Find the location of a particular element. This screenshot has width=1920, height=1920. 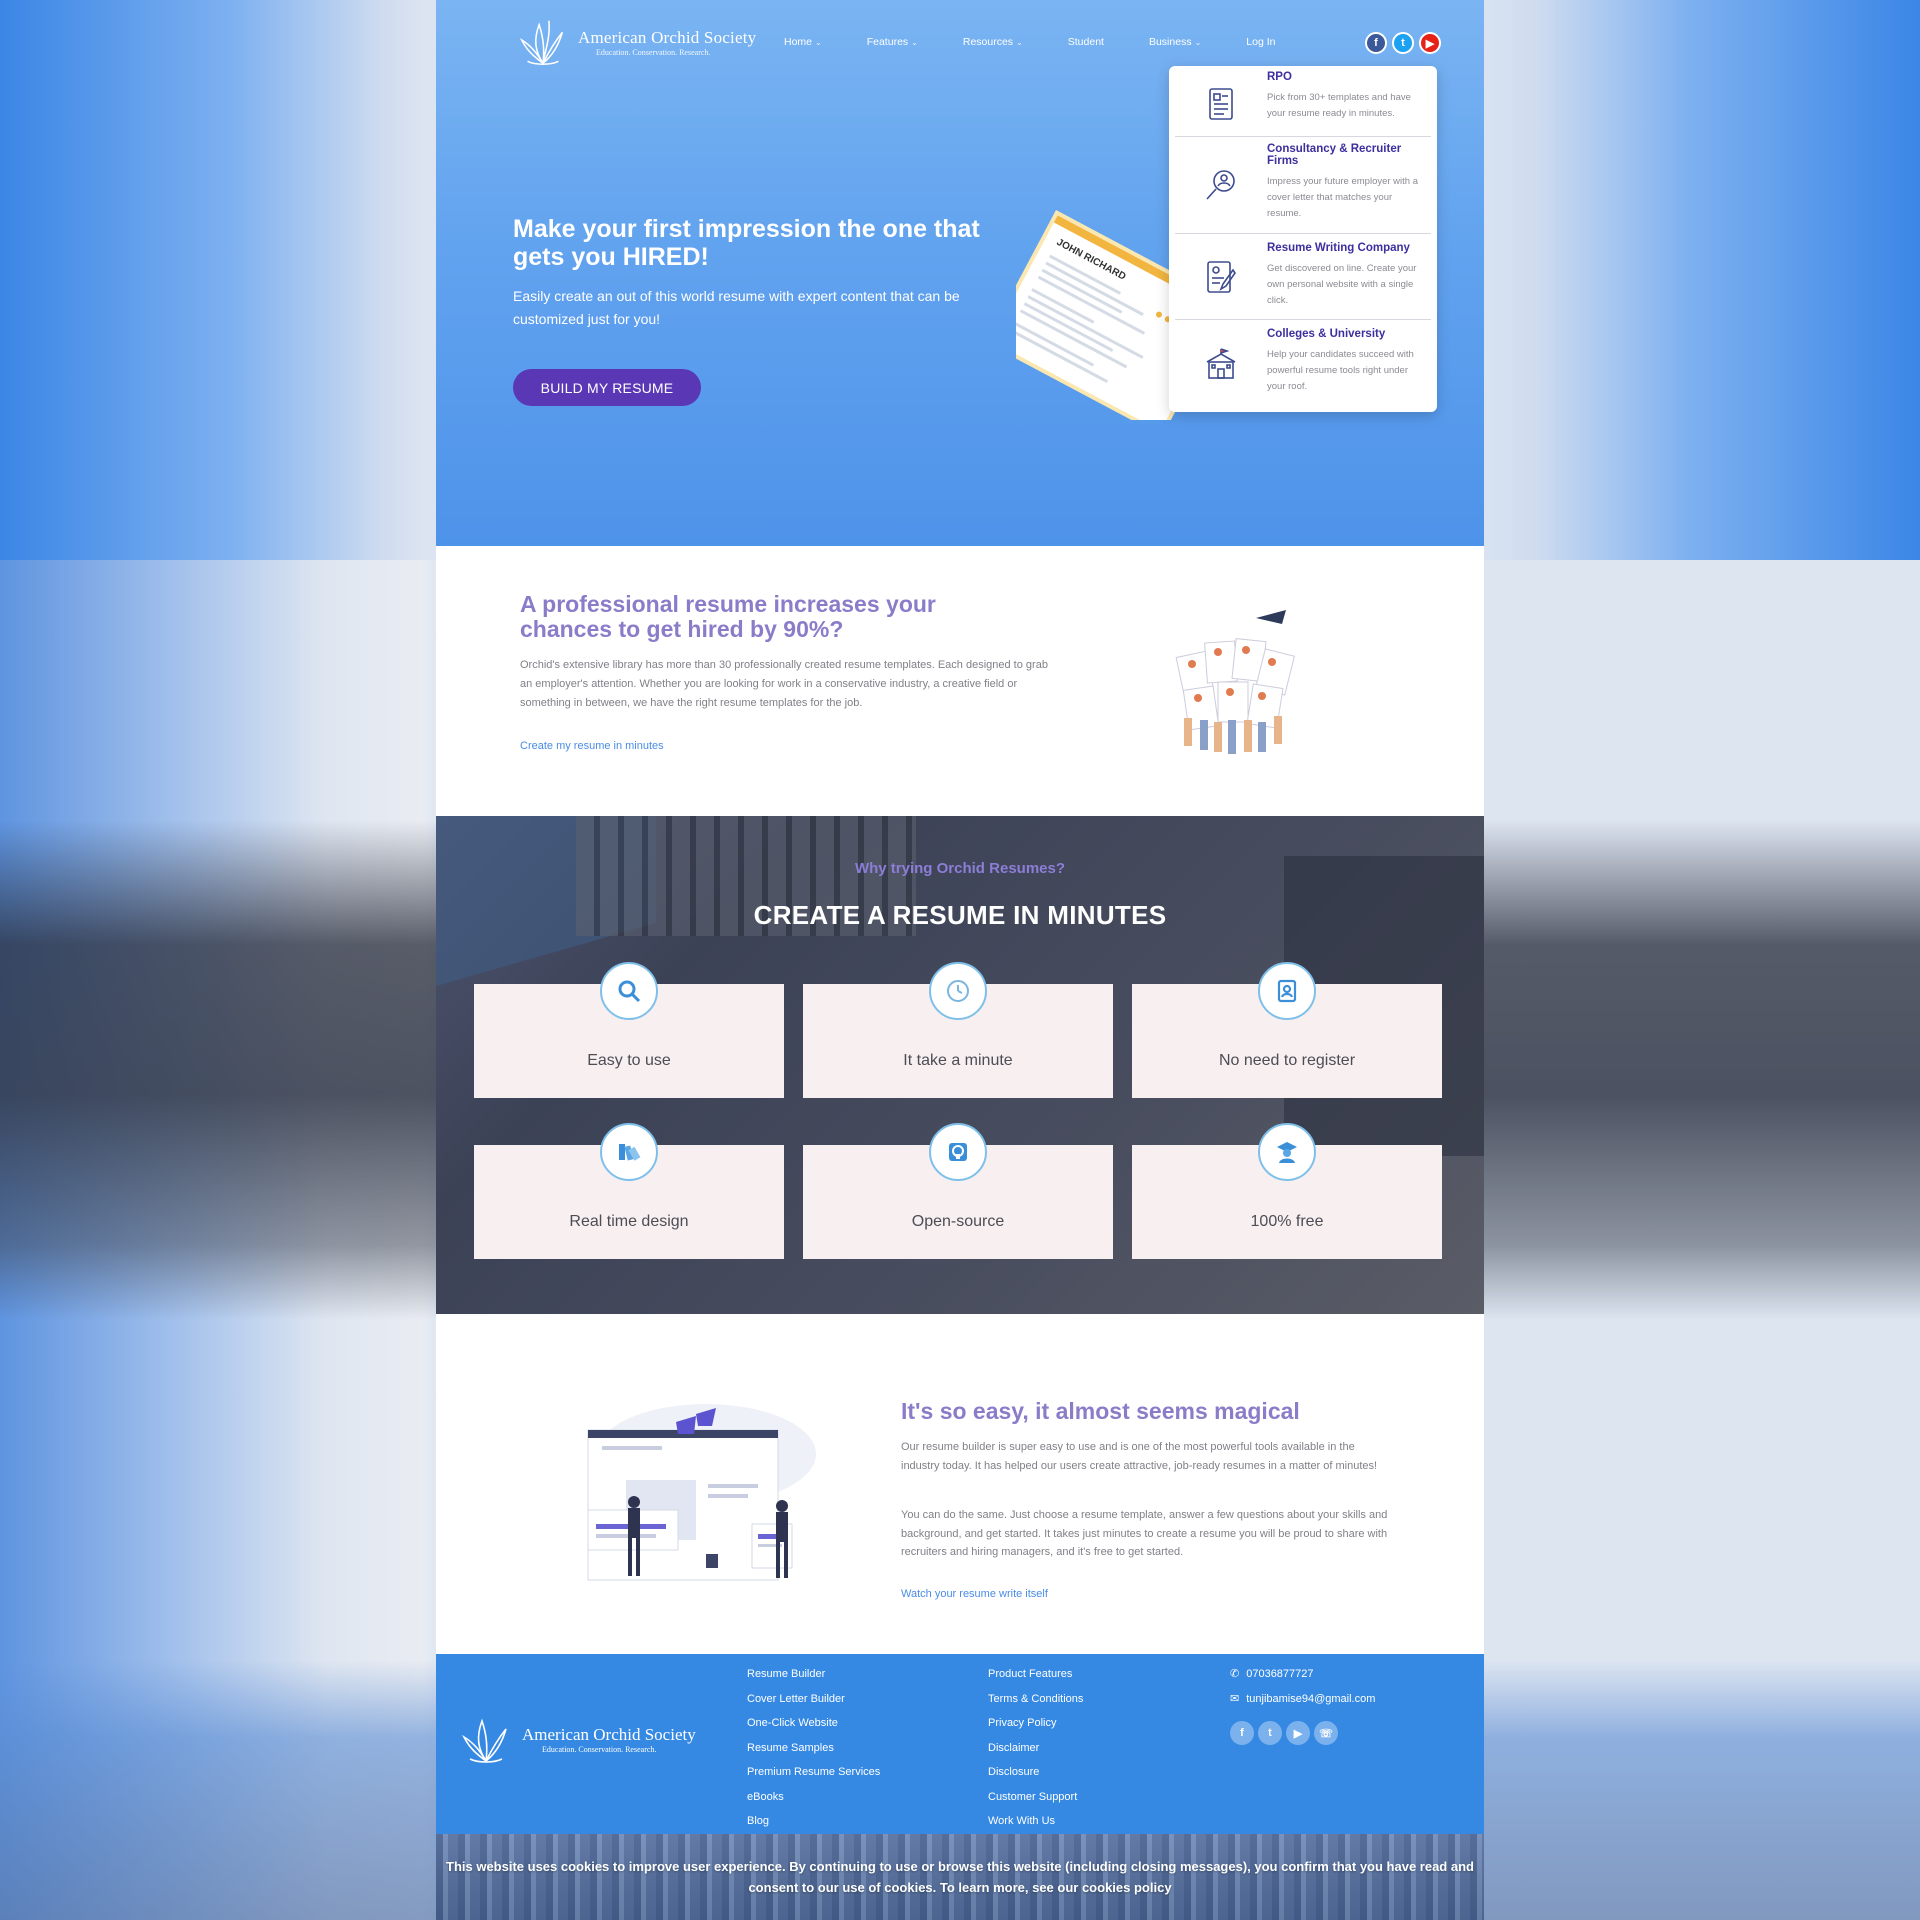

search-icon is located at coordinates (629, 991).